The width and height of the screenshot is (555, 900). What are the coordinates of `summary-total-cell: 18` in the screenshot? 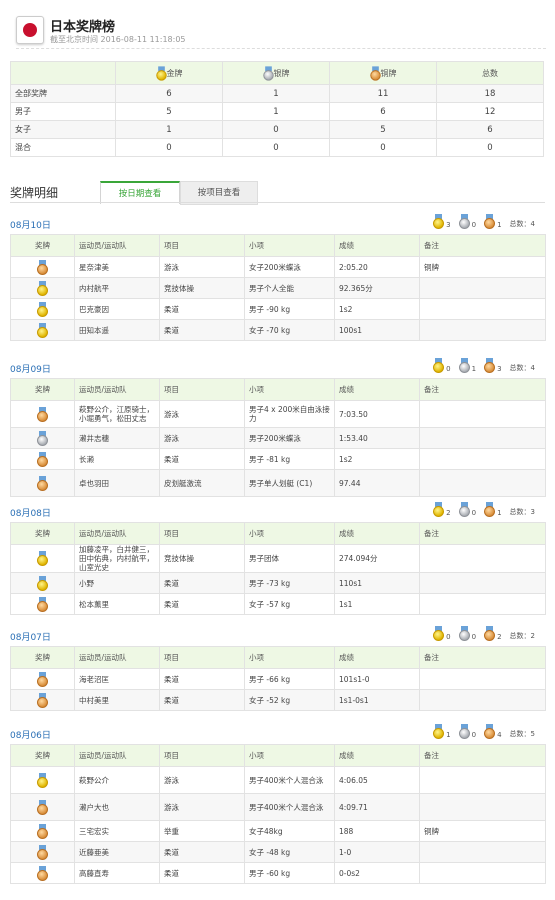 It's located at (490, 93).